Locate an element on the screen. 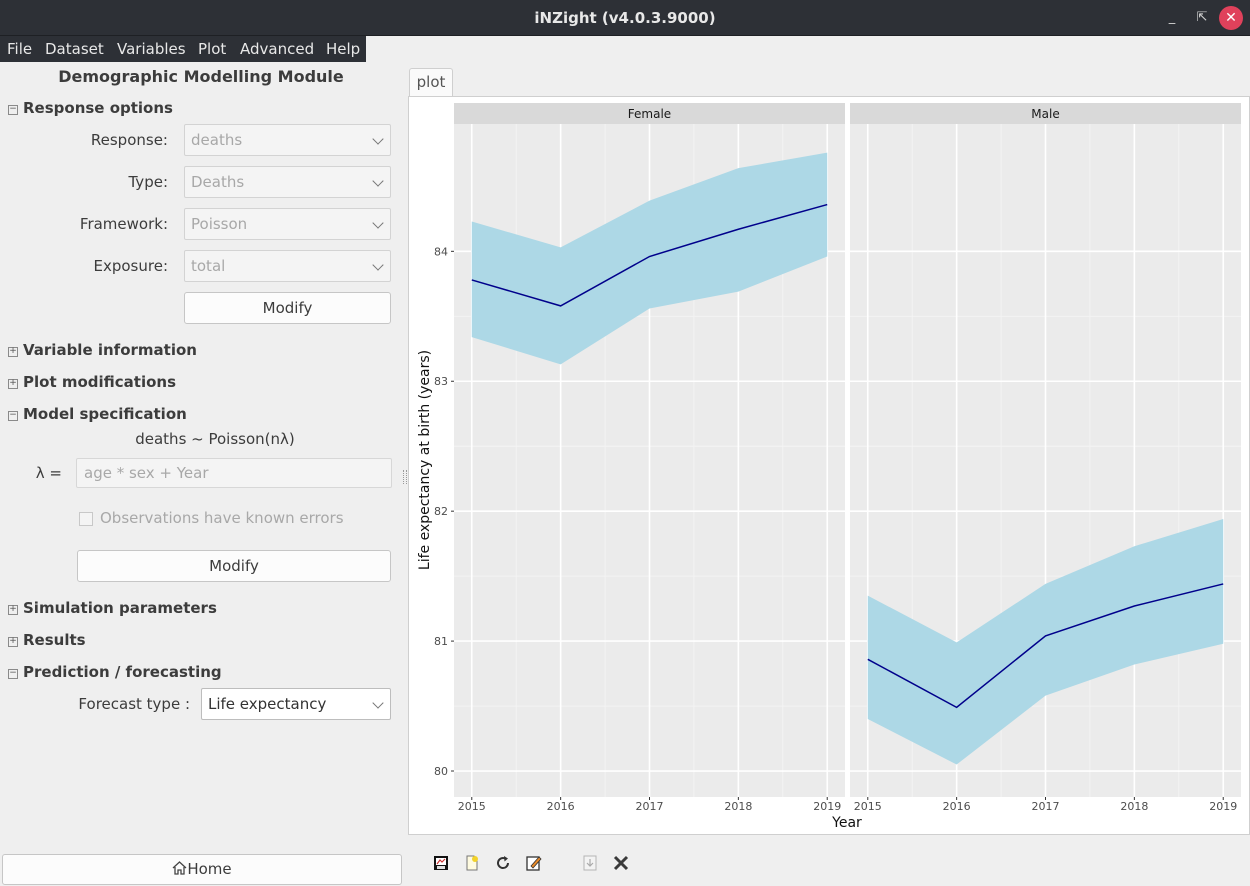 This screenshot has height=886, width=1250. section-prediction-forecasting: − Prediction / forecasting is located at coordinates (115, 672).